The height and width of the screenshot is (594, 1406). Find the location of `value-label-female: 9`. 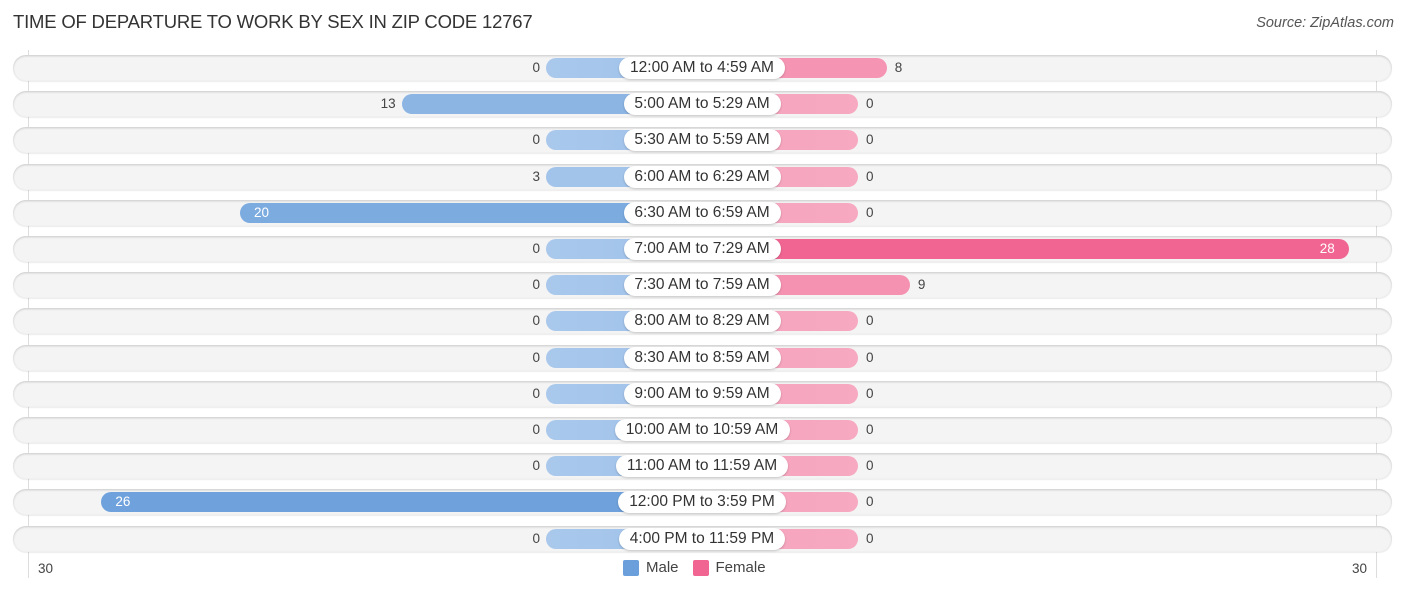

value-label-female: 9 is located at coordinates (921, 285).